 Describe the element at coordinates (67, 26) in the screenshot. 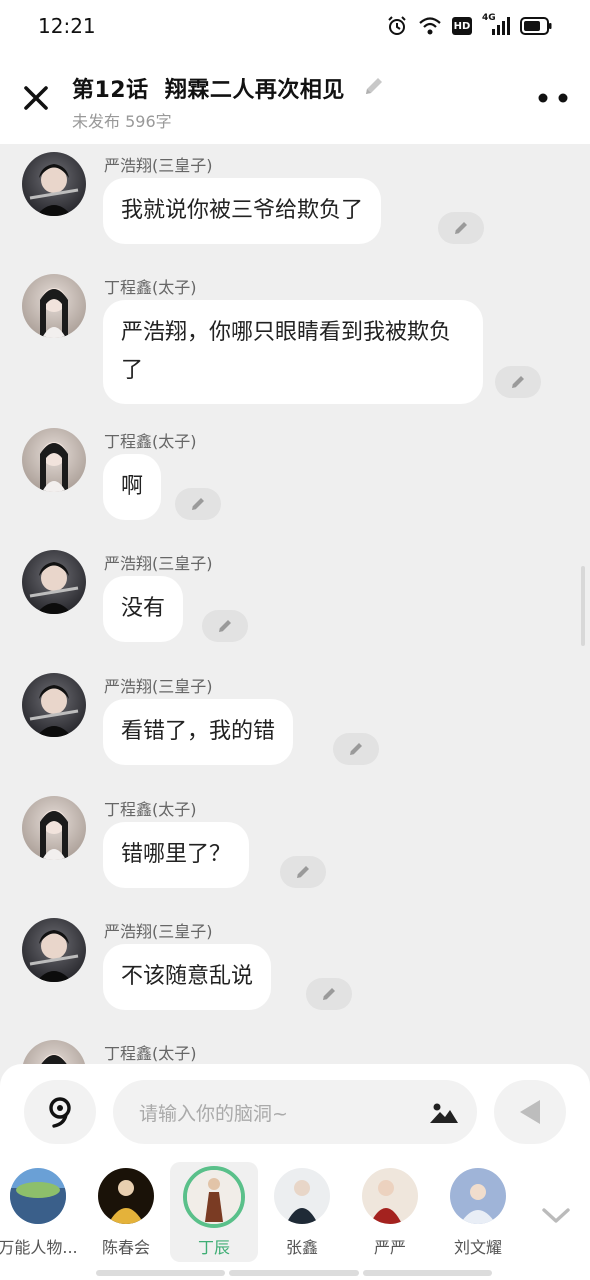

I see `status-time: 12:21` at that location.